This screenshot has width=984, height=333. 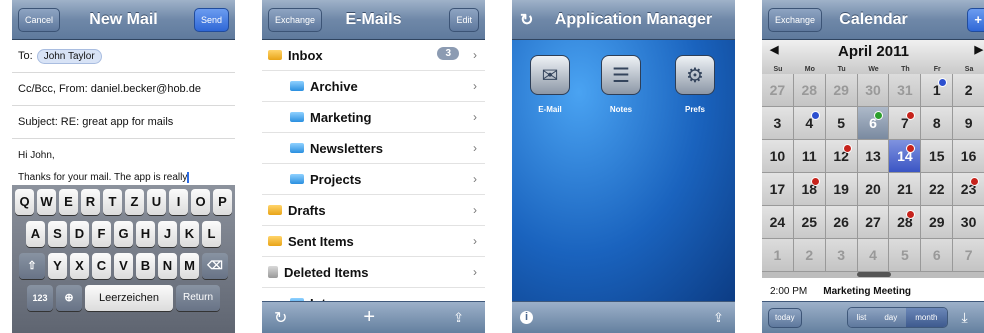 I want to click on space-key: Leerzeichen, so click(x=129, y=298).